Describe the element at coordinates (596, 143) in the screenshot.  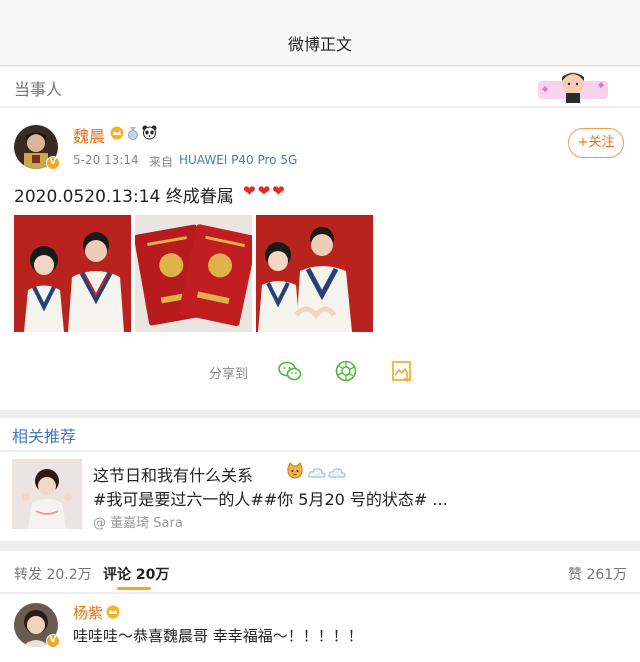
I see `follow-button: +关注` at that location.